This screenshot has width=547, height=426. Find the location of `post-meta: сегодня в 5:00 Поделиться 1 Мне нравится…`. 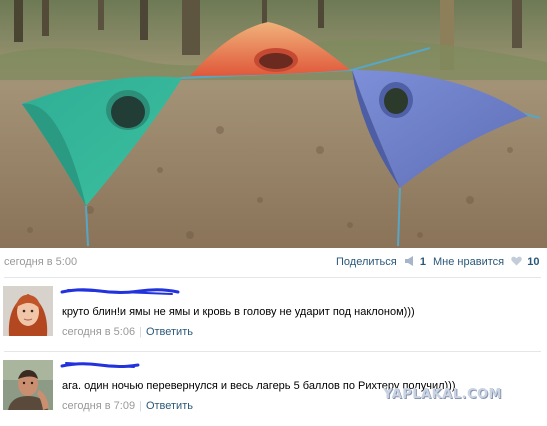

post-meta: сегодня в 5:00 Поделиться 1 Мне нравится… is located at coordinates (273, 262).